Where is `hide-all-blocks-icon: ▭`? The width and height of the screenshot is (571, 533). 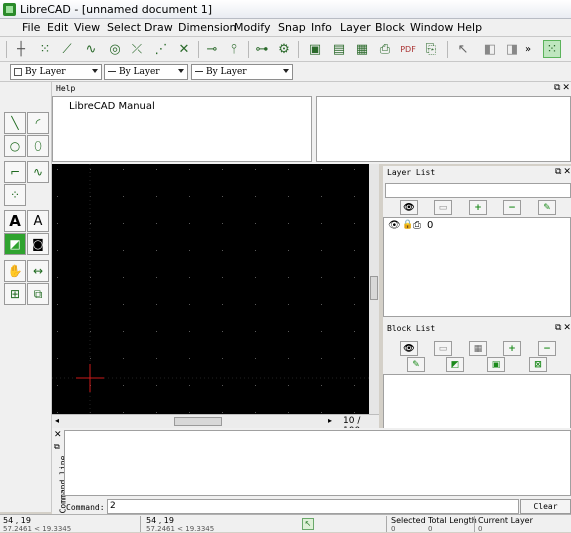 hide-all-blocks-icon: ▭ is located at coordinates (443, 348).